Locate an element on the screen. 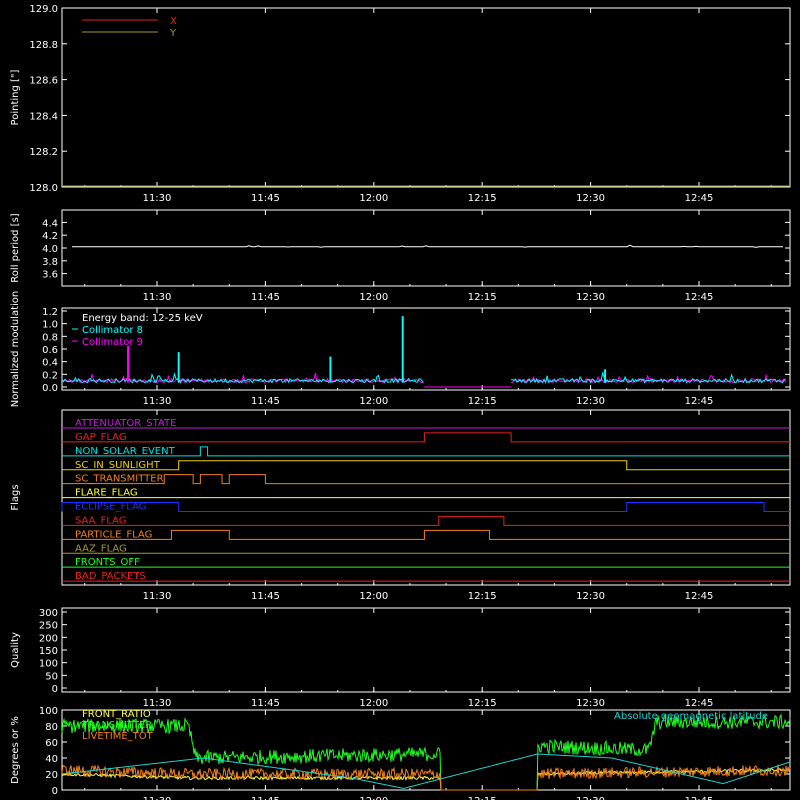  y-tick-label: 250 is located at coordinates (48, 626).